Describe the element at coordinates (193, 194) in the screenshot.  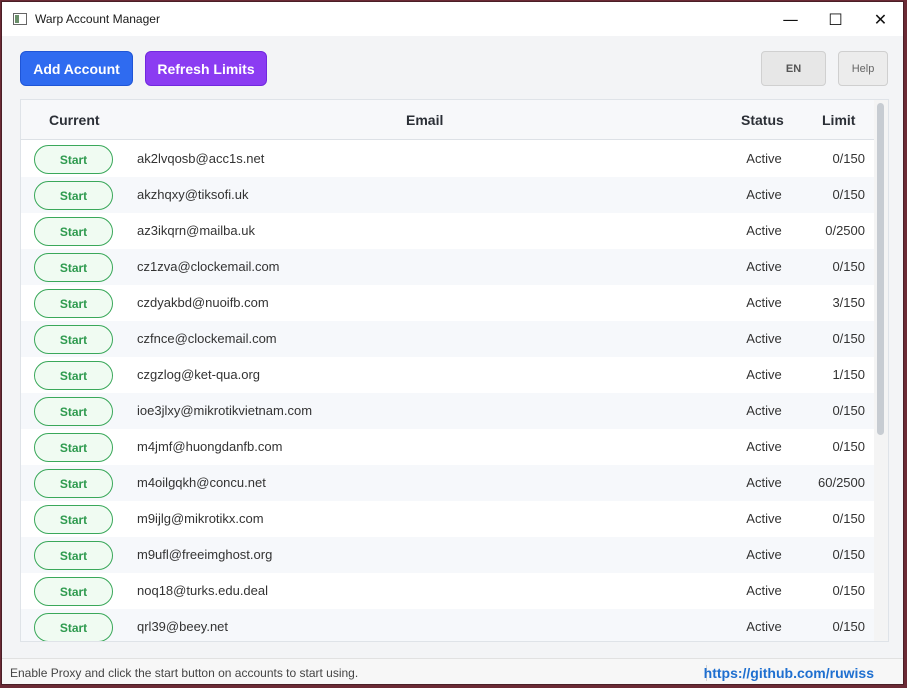
I see `account-email: akzhqxy@tiksofi.uk` at that location.